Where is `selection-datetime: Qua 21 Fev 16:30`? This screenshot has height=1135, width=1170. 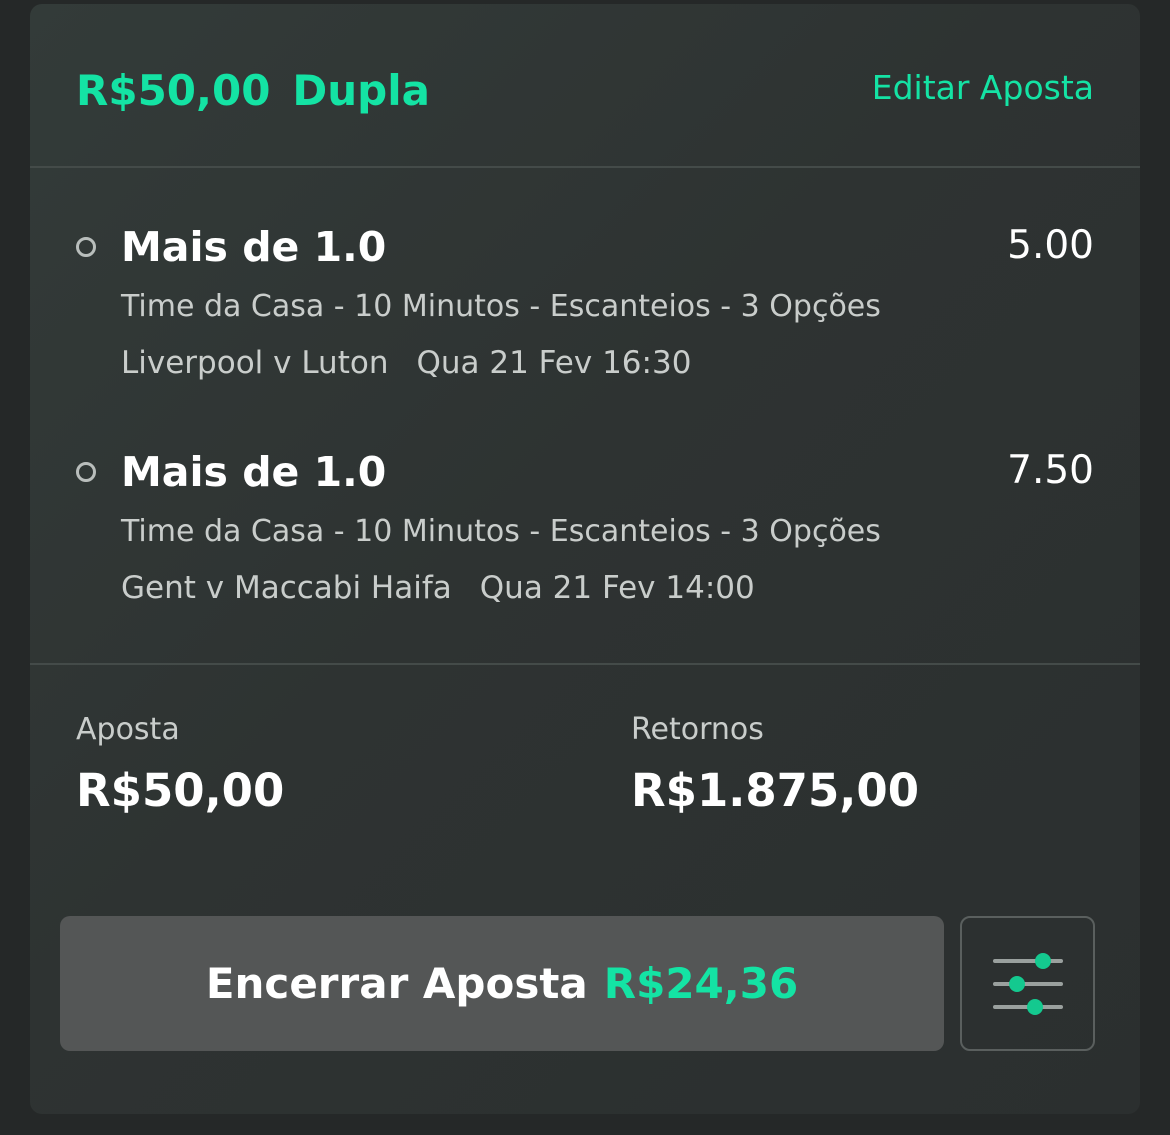
selection-datetime: Qua 21 Fev 16:30 is located at coordinates (554, 363).